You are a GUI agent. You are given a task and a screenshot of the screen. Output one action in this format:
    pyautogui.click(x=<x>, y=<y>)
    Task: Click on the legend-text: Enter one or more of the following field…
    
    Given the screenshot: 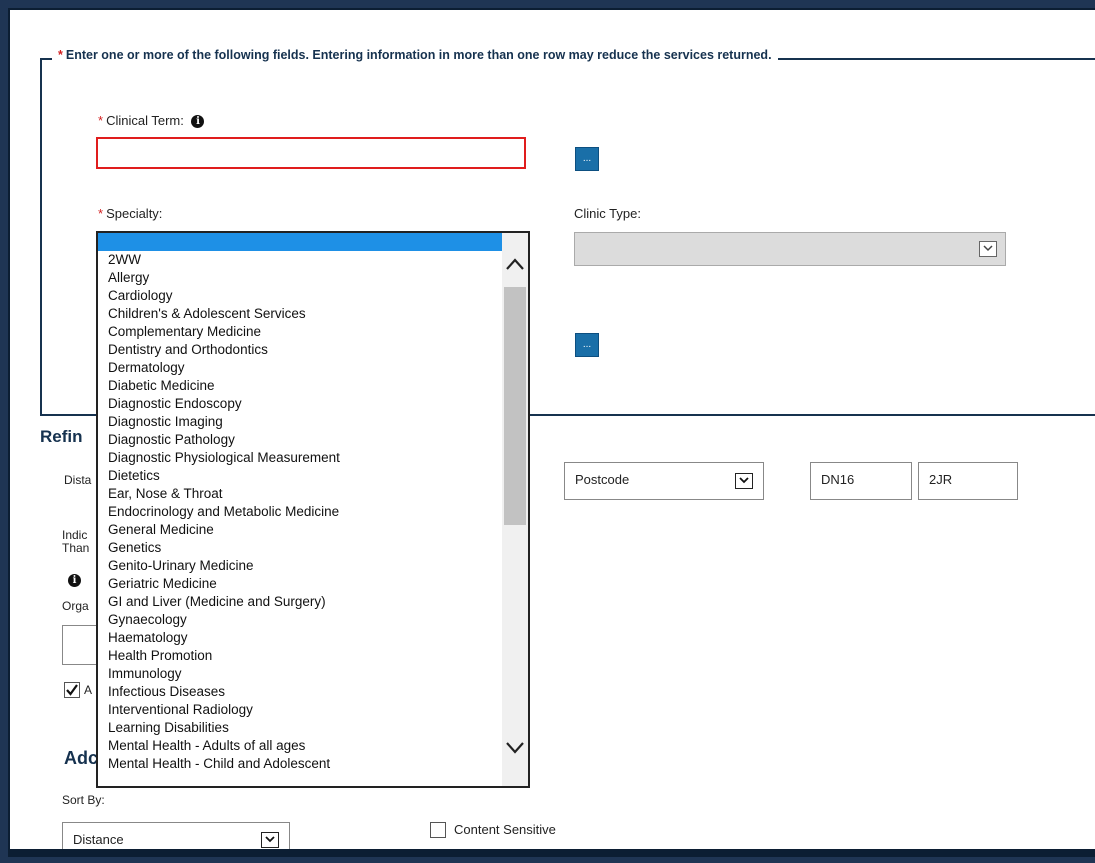 What is the action you would take?
    pyautogui.click(x=418, y=55)
    